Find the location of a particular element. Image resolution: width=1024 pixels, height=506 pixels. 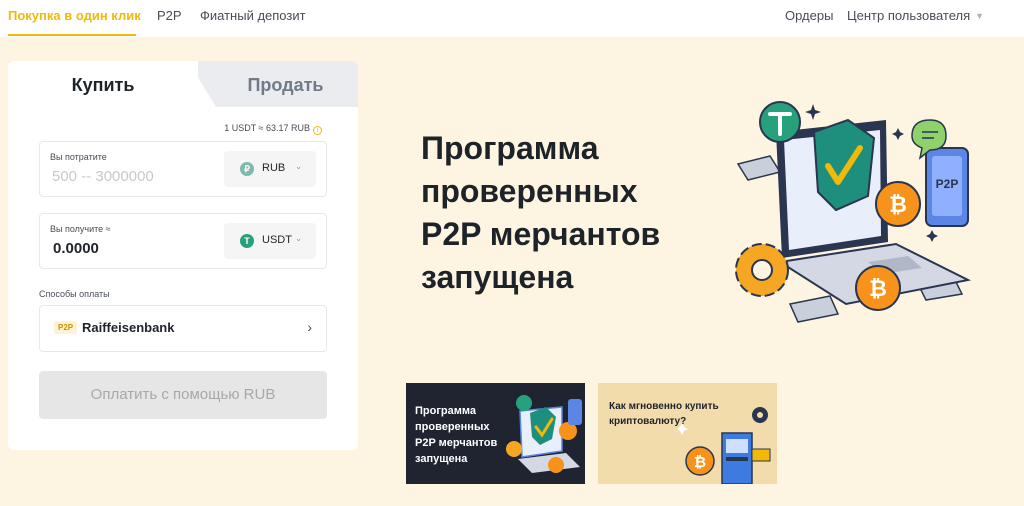

phone-icon: P2P is located at coordinates (947, 187).